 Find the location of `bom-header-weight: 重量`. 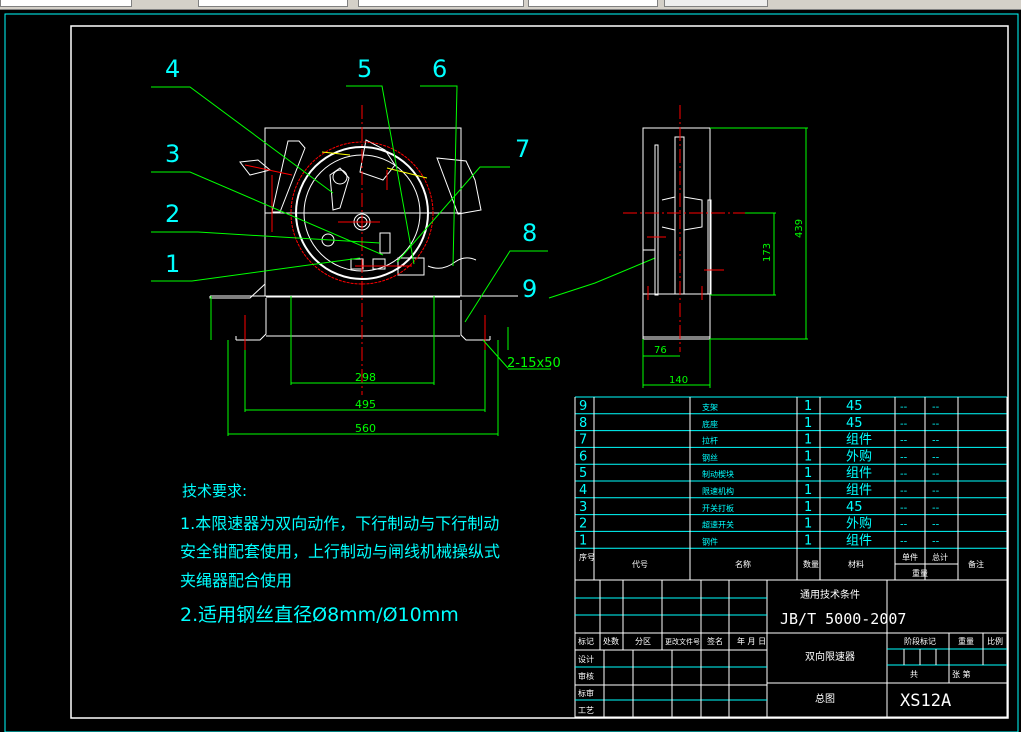

bom-header-weight: 重量 is located at coordinates (920, 573).